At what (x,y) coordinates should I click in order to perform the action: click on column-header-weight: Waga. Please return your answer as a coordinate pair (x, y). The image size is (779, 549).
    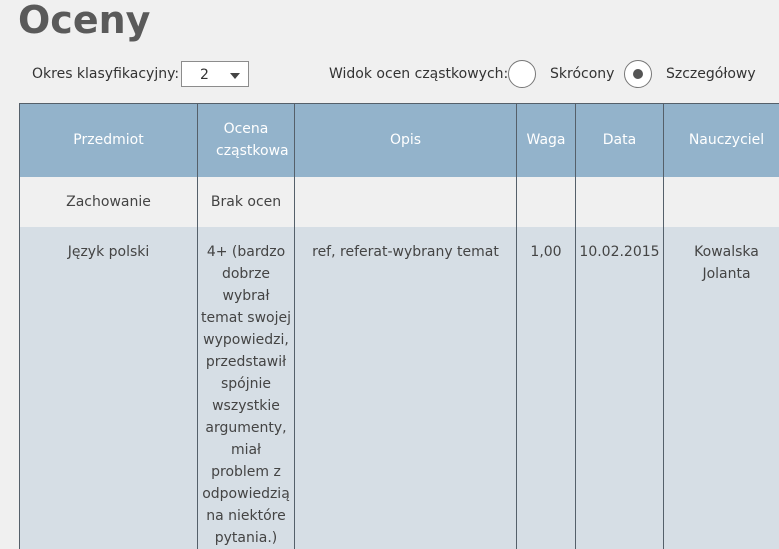
    Looking at the image, I should click on (546, 140).